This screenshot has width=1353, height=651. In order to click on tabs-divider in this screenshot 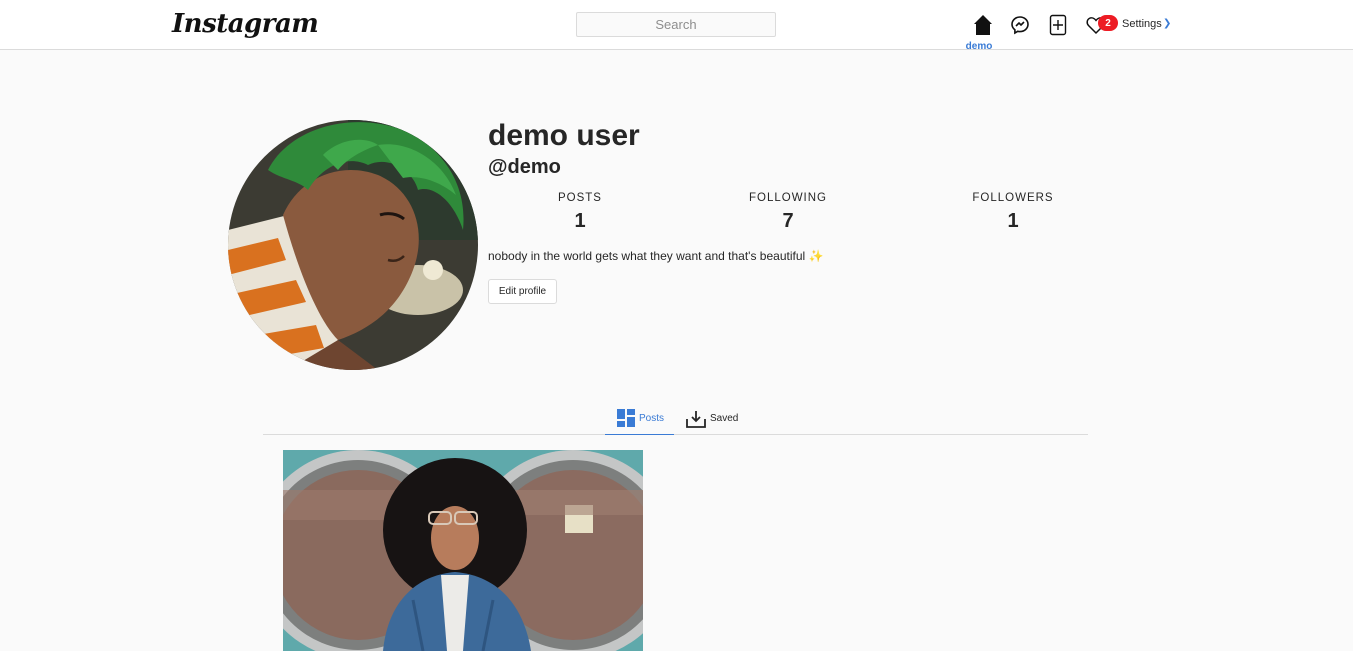, I will do `click(675, 434)`.